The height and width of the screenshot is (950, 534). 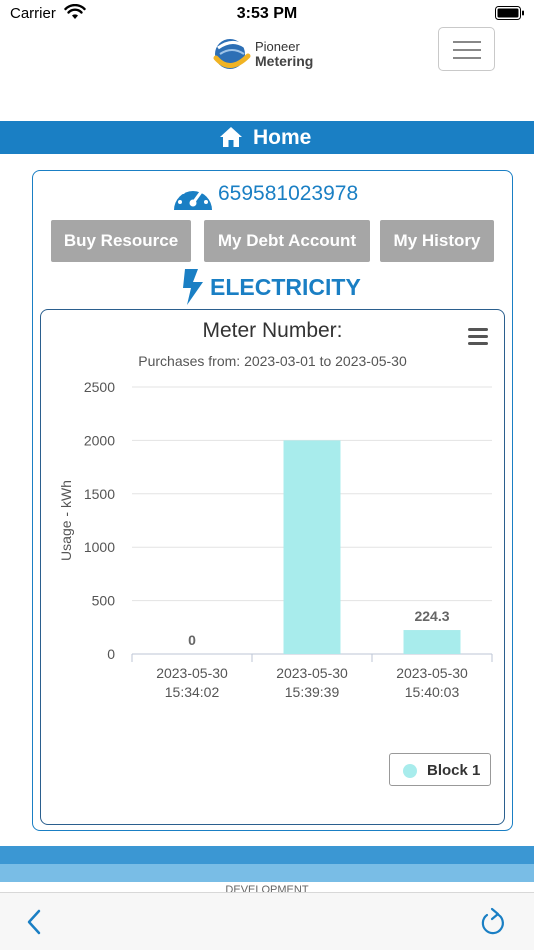 I want to click on x-tick-label: 15:40:03, so click(x=432, y=692).